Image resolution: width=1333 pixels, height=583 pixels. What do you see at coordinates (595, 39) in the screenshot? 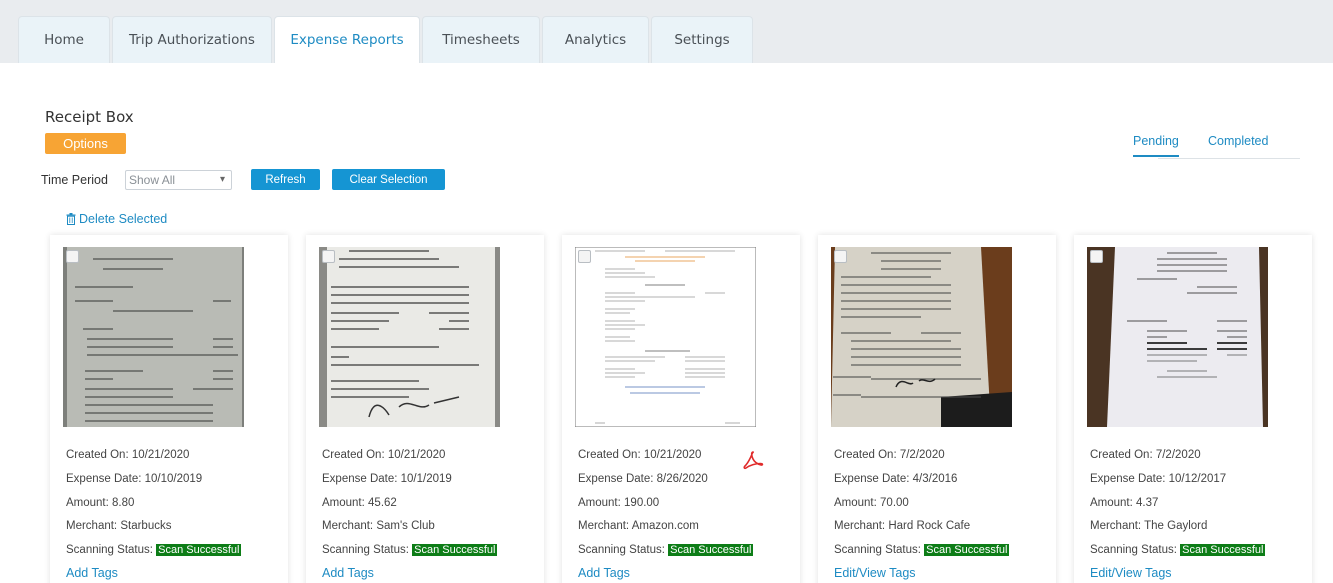
I see `tab-analytics: Analytics` at bounding box center [595, 39].